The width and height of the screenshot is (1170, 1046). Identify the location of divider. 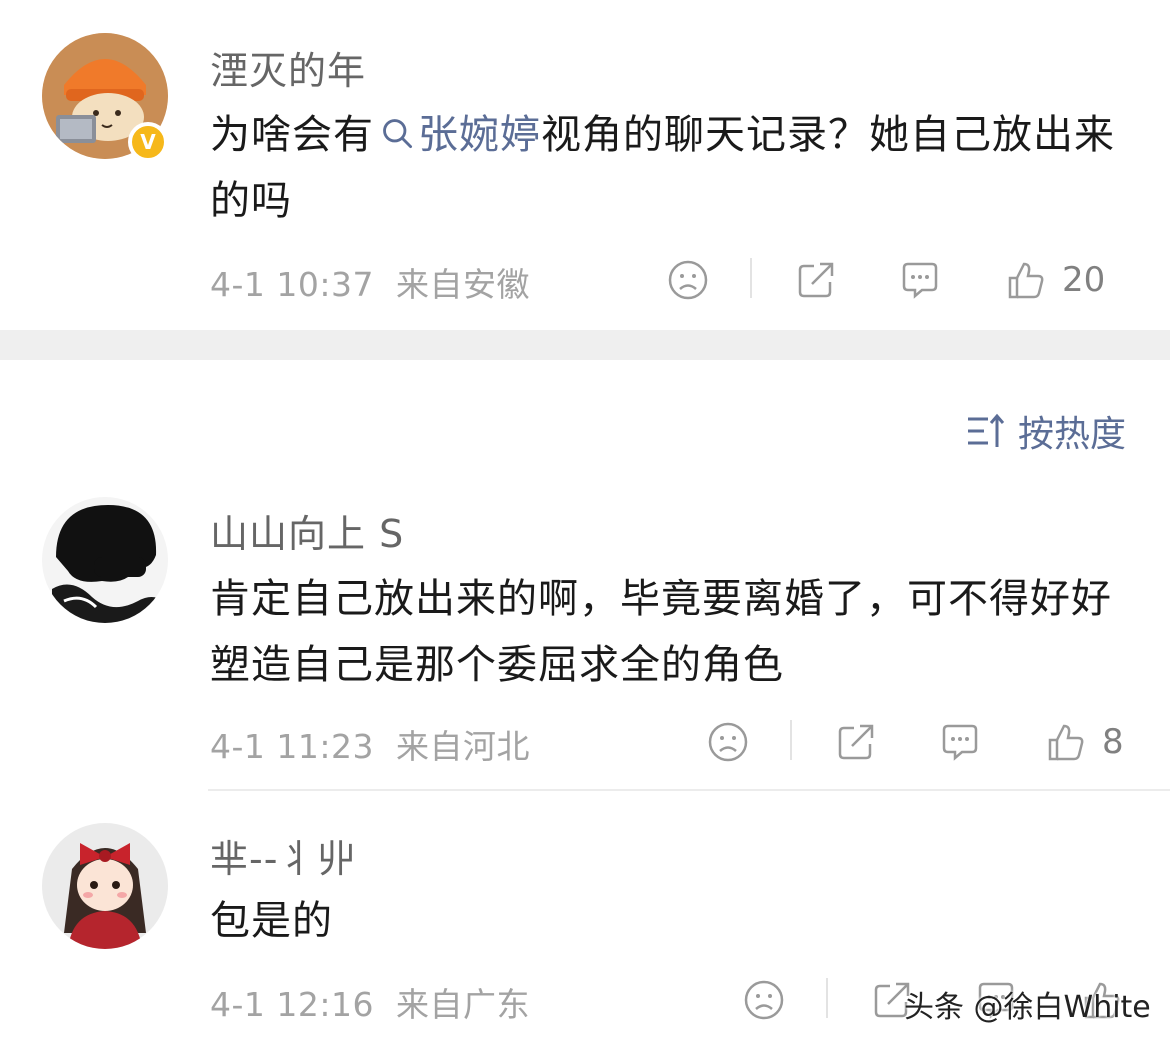
(827, 998).